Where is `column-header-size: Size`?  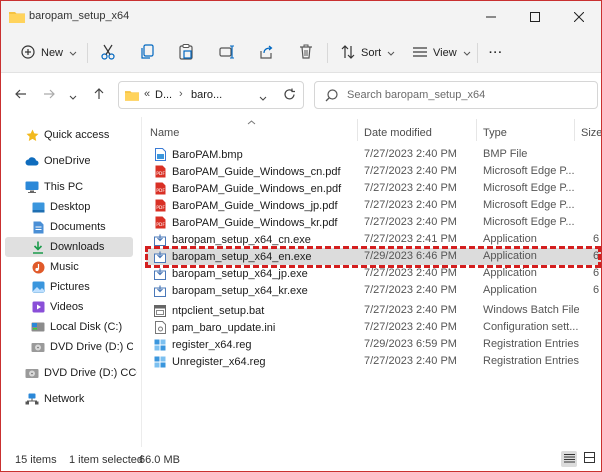 column-header-size: Size is located at coordinates (591, 133).